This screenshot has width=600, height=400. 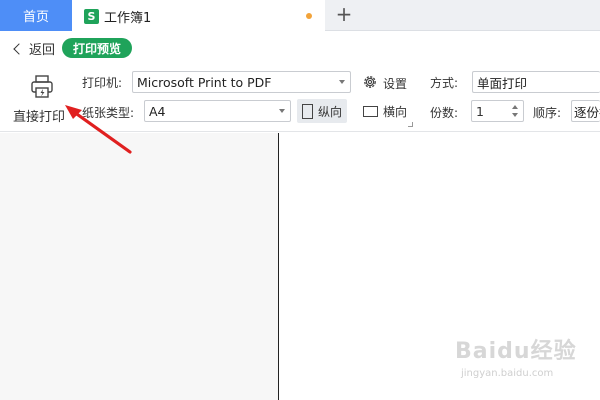 I want to click on back-button: 返回, so click(x=33, y=48).